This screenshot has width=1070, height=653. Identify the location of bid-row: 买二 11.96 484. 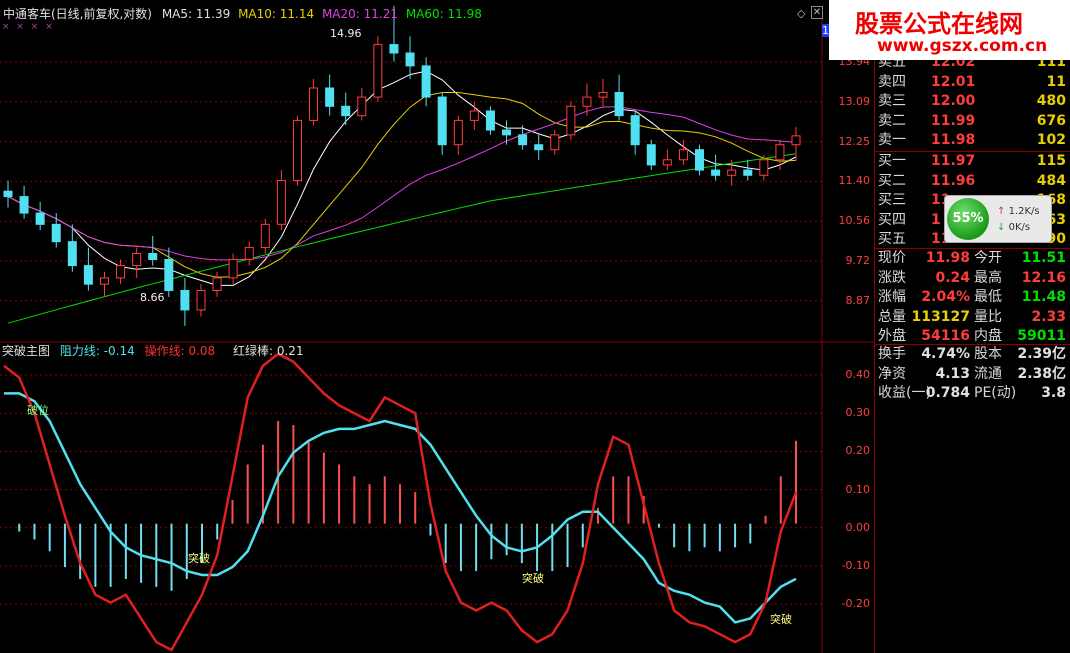
(973, 181).